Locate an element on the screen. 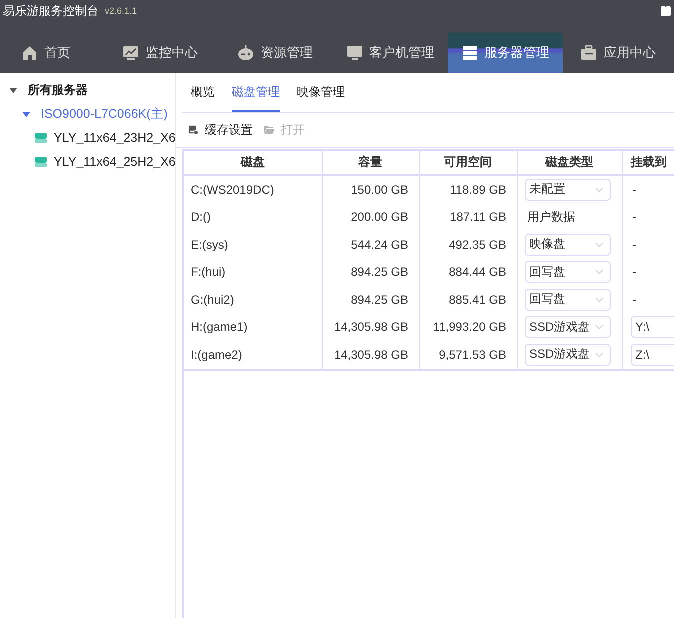  mount-path-field: Z:\ is located at coordinates (652, 355).